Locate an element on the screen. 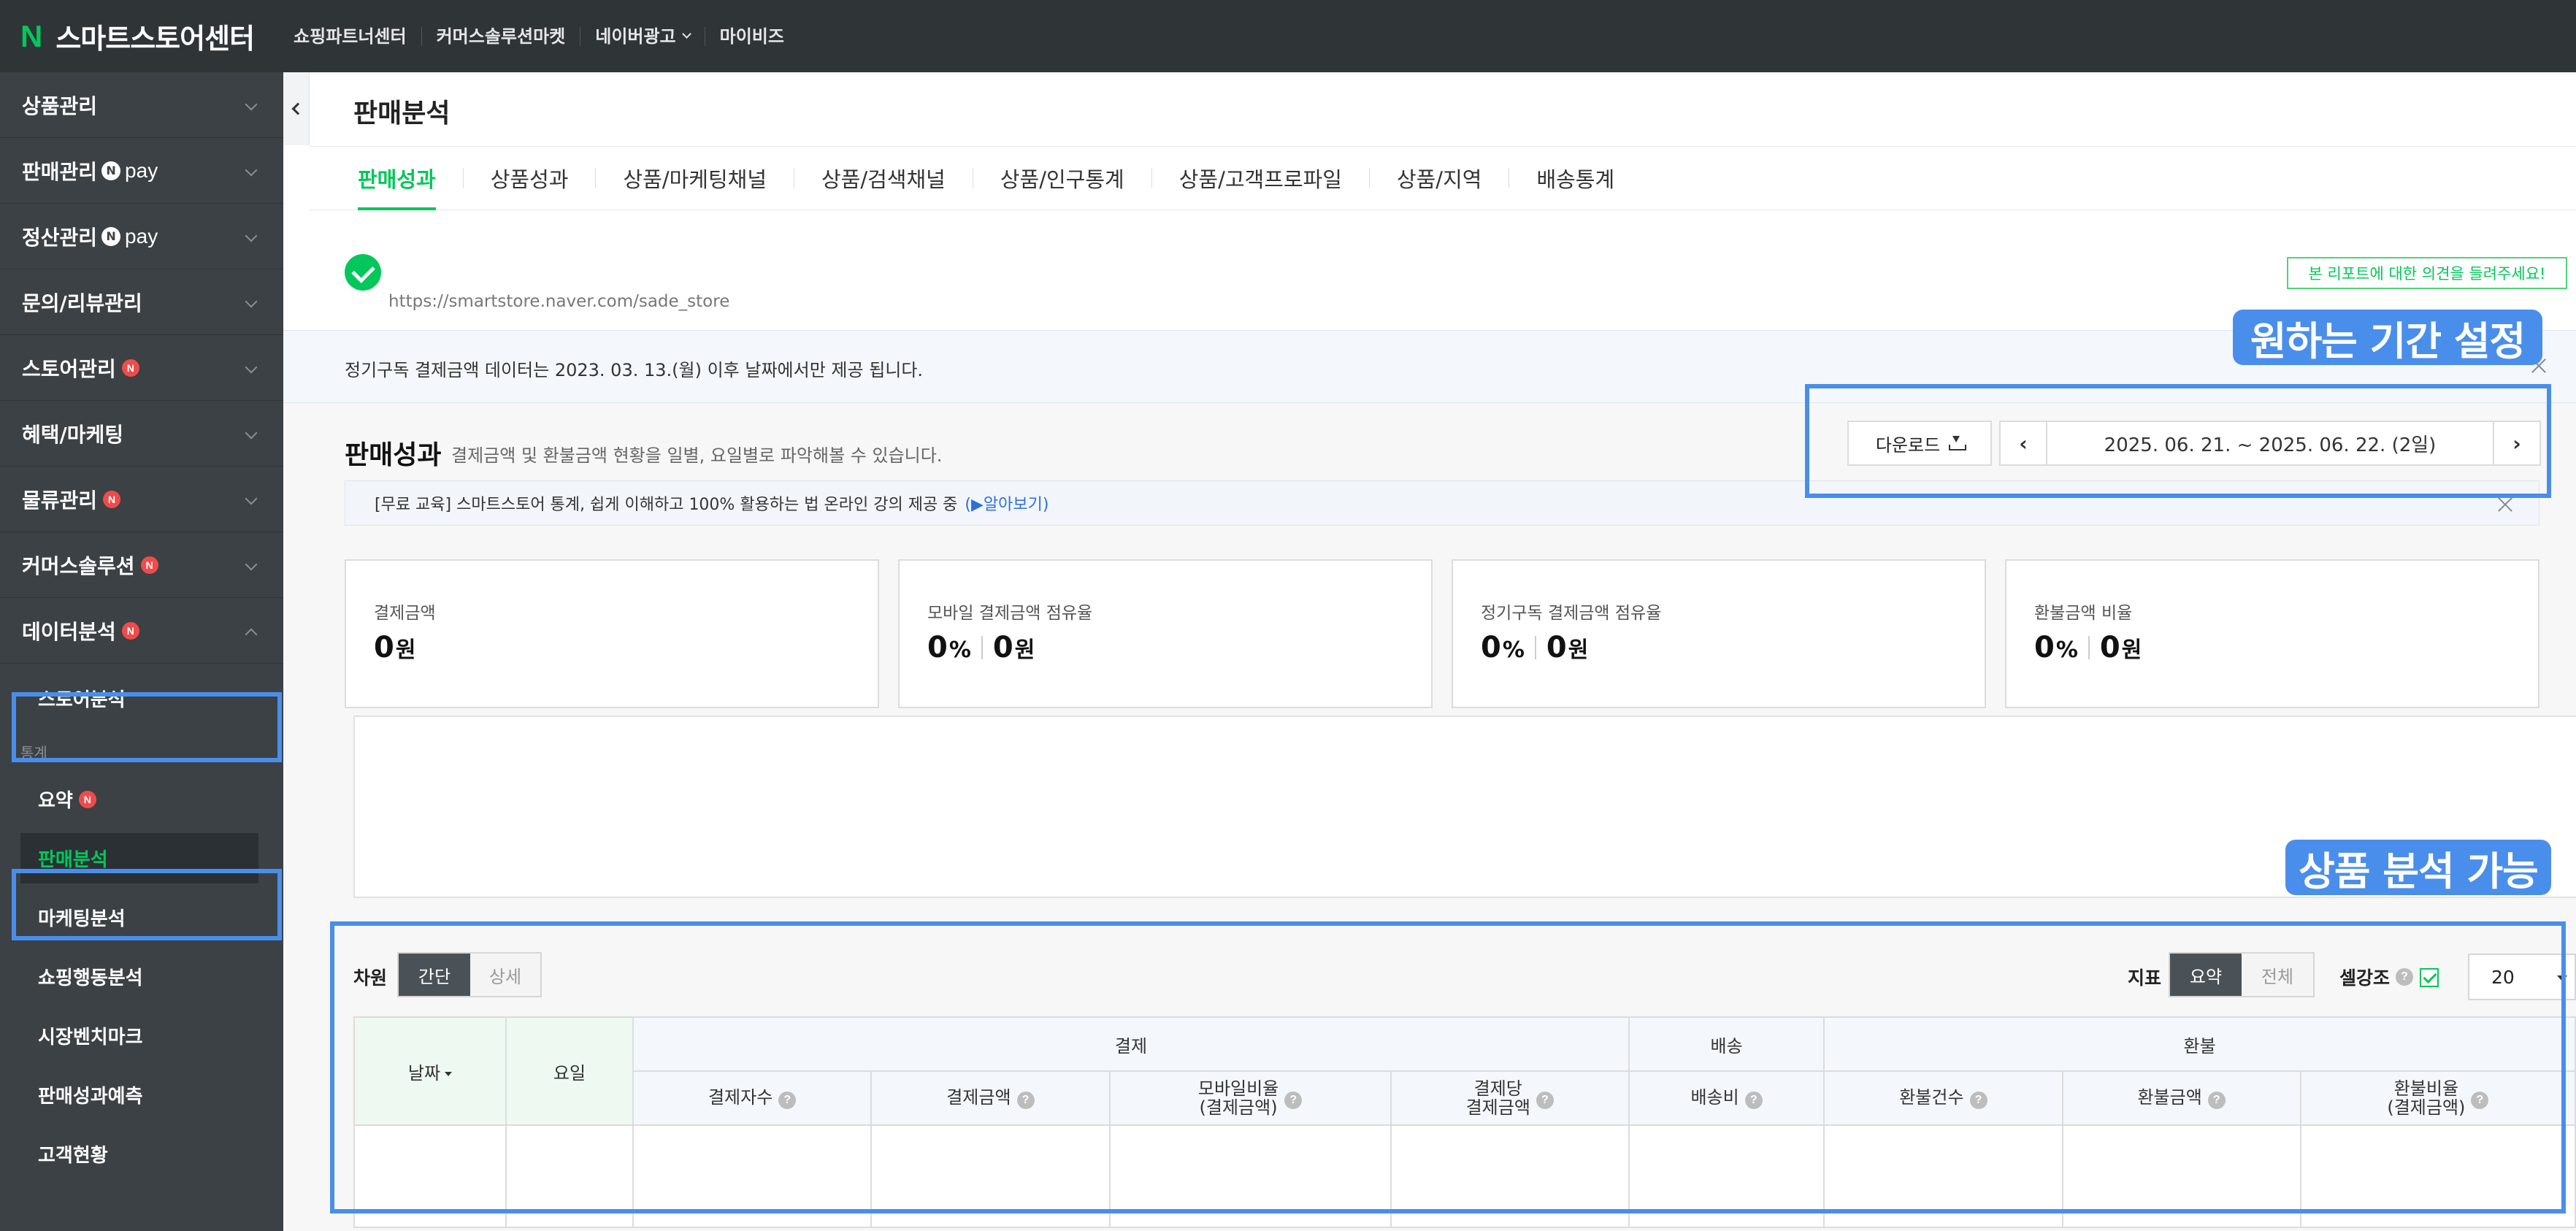 This screenshot has height=1231, width=2576. chevron-left-icon is located at coordinates (297, 109).